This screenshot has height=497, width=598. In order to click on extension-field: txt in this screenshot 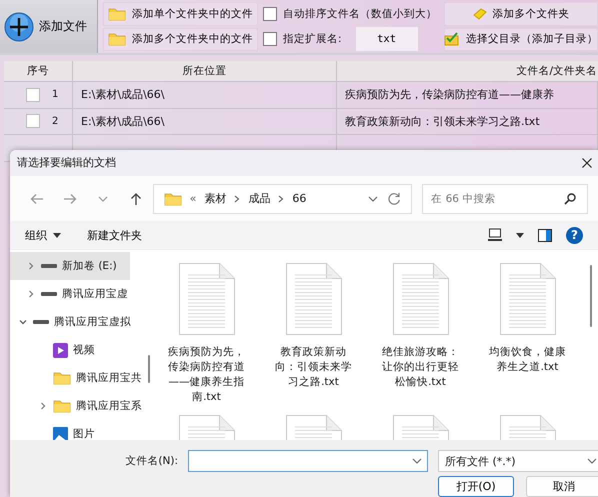, I will do `click(387, 39)`.